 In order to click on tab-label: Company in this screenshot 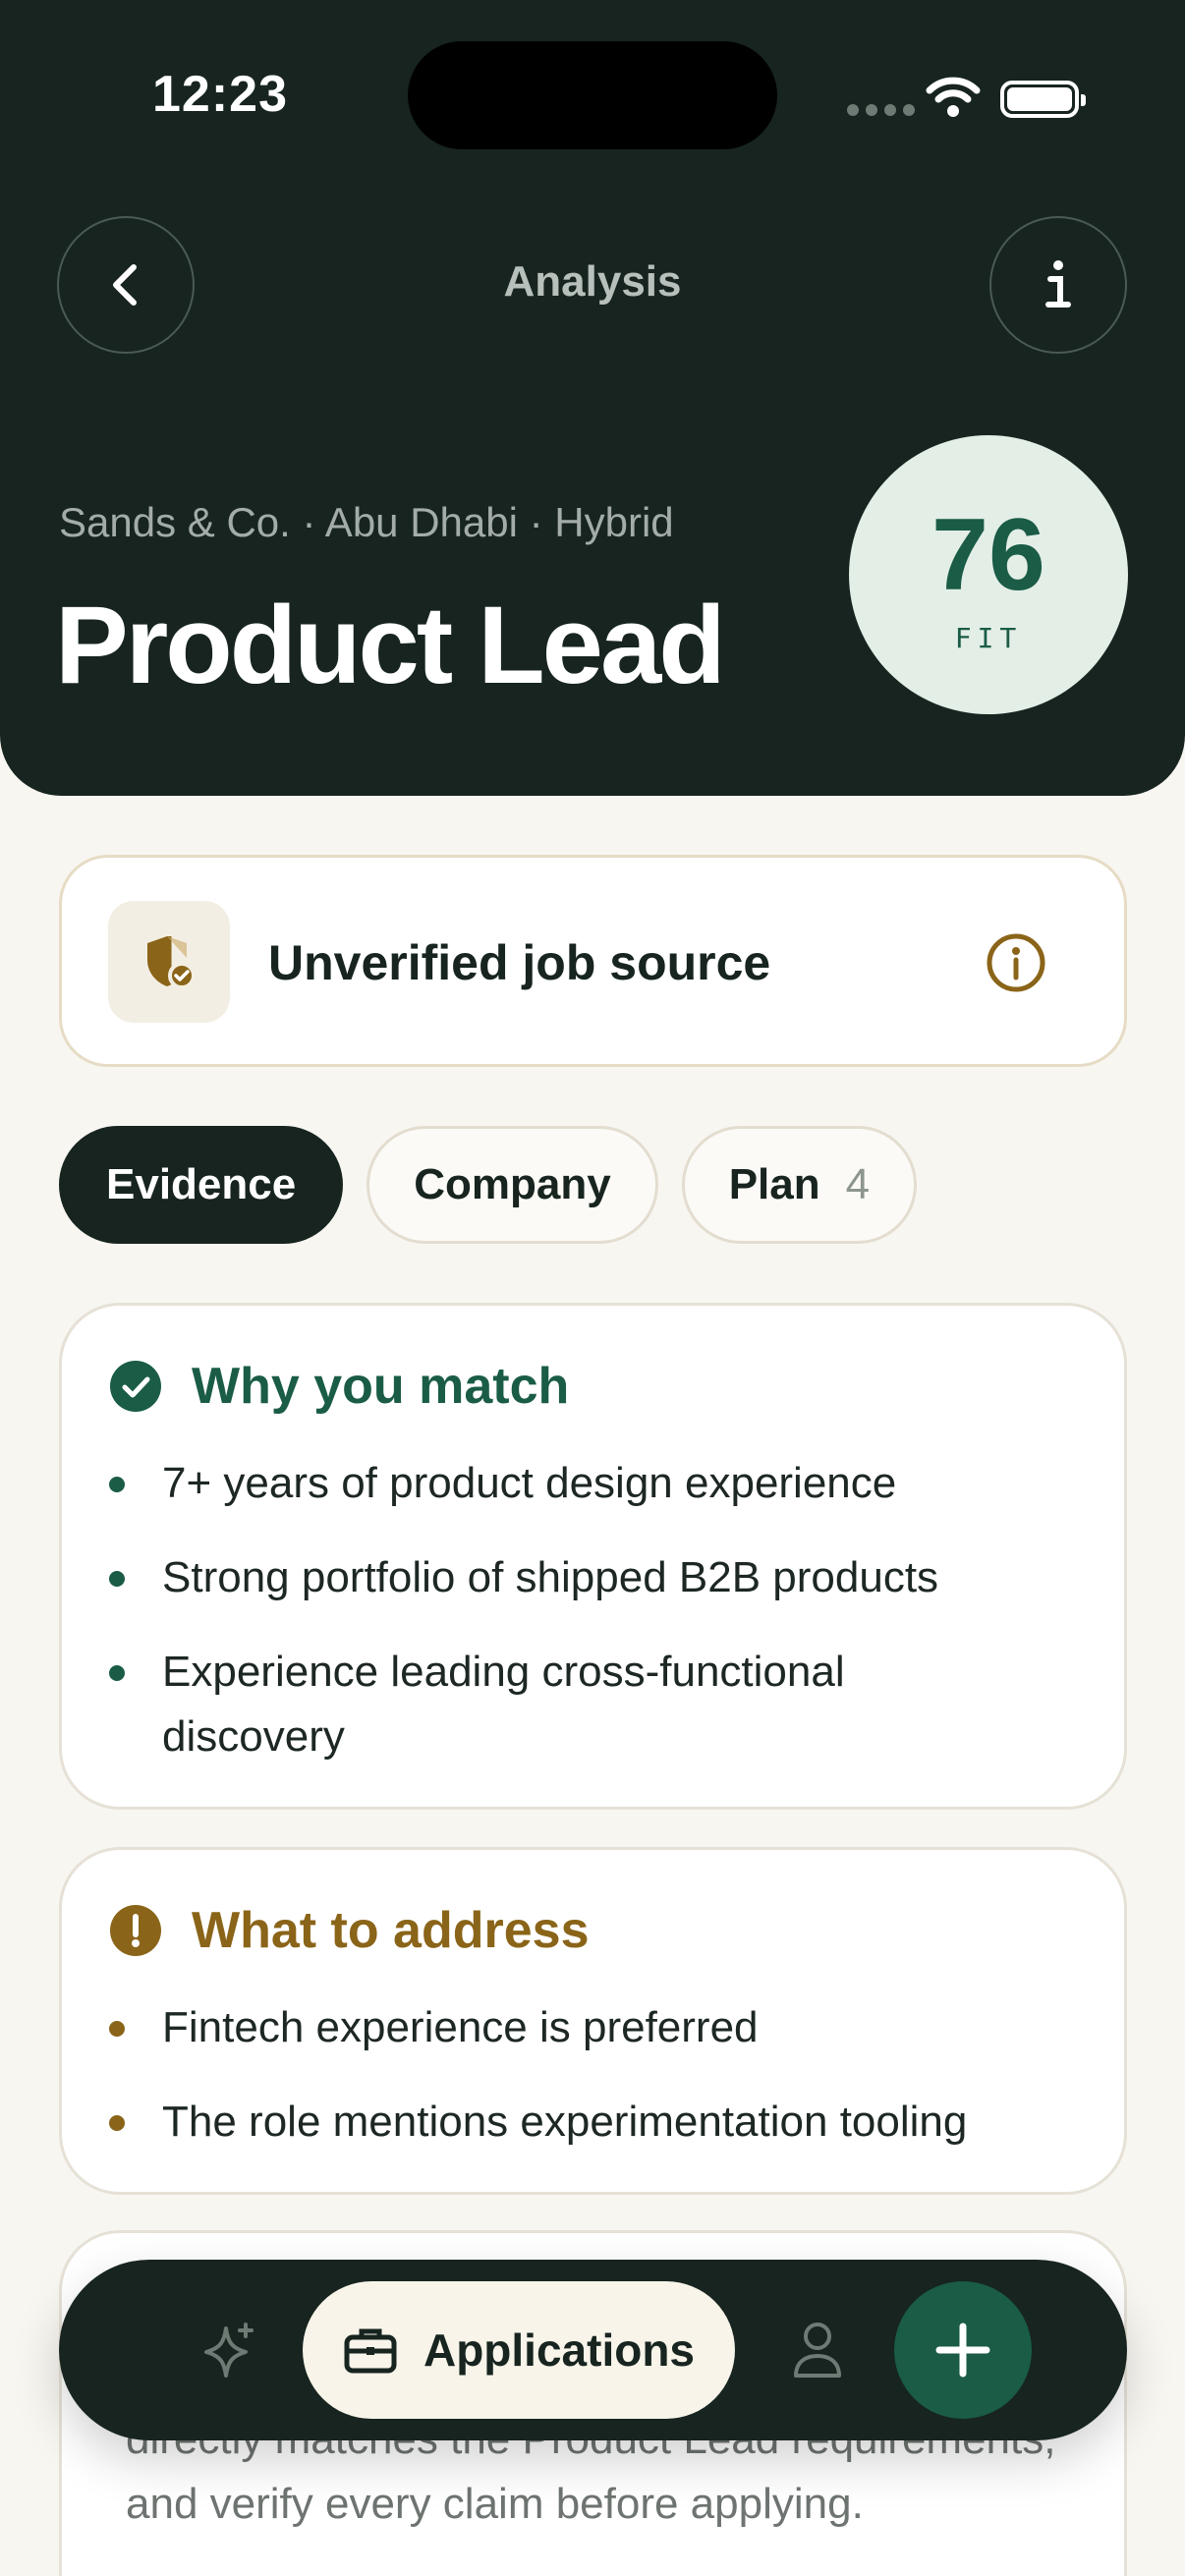, I will do `click(513, 1184)`.